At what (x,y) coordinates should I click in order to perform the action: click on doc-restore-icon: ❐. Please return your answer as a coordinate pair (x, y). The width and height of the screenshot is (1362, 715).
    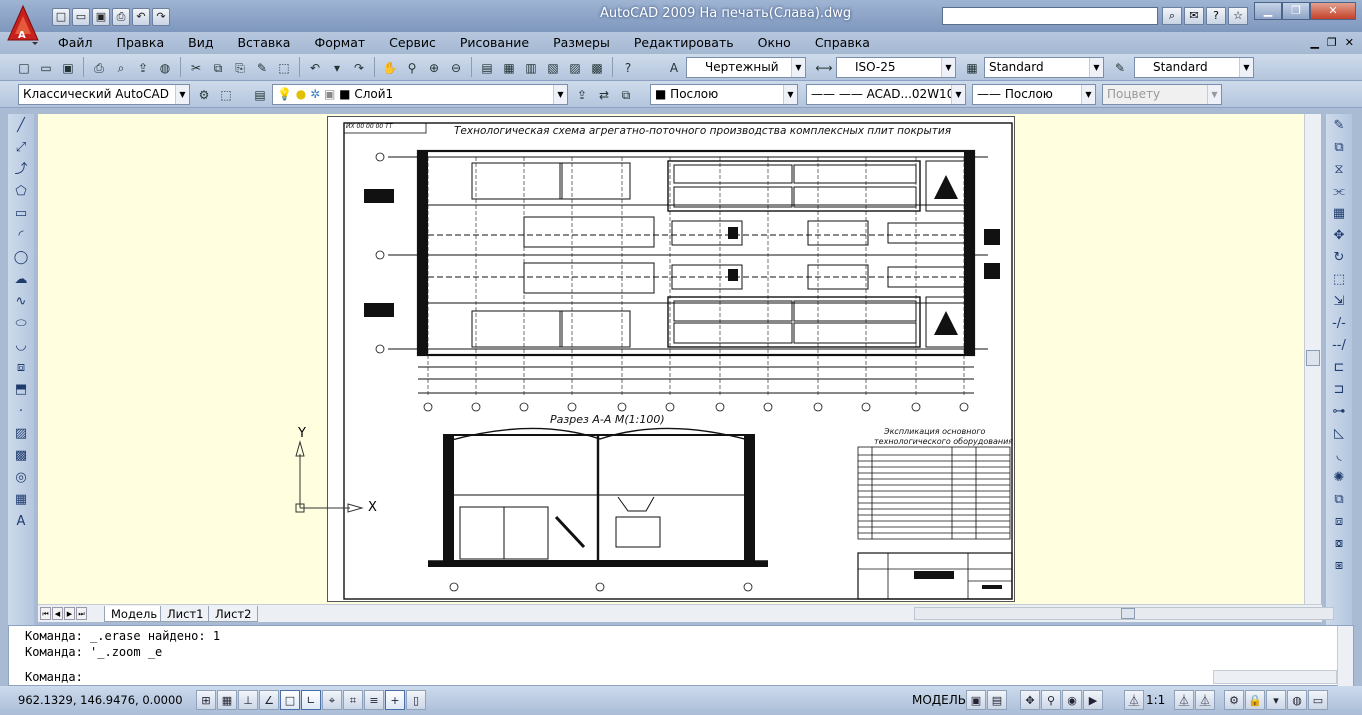
    Looking at the image, I should click on (1332, 42).